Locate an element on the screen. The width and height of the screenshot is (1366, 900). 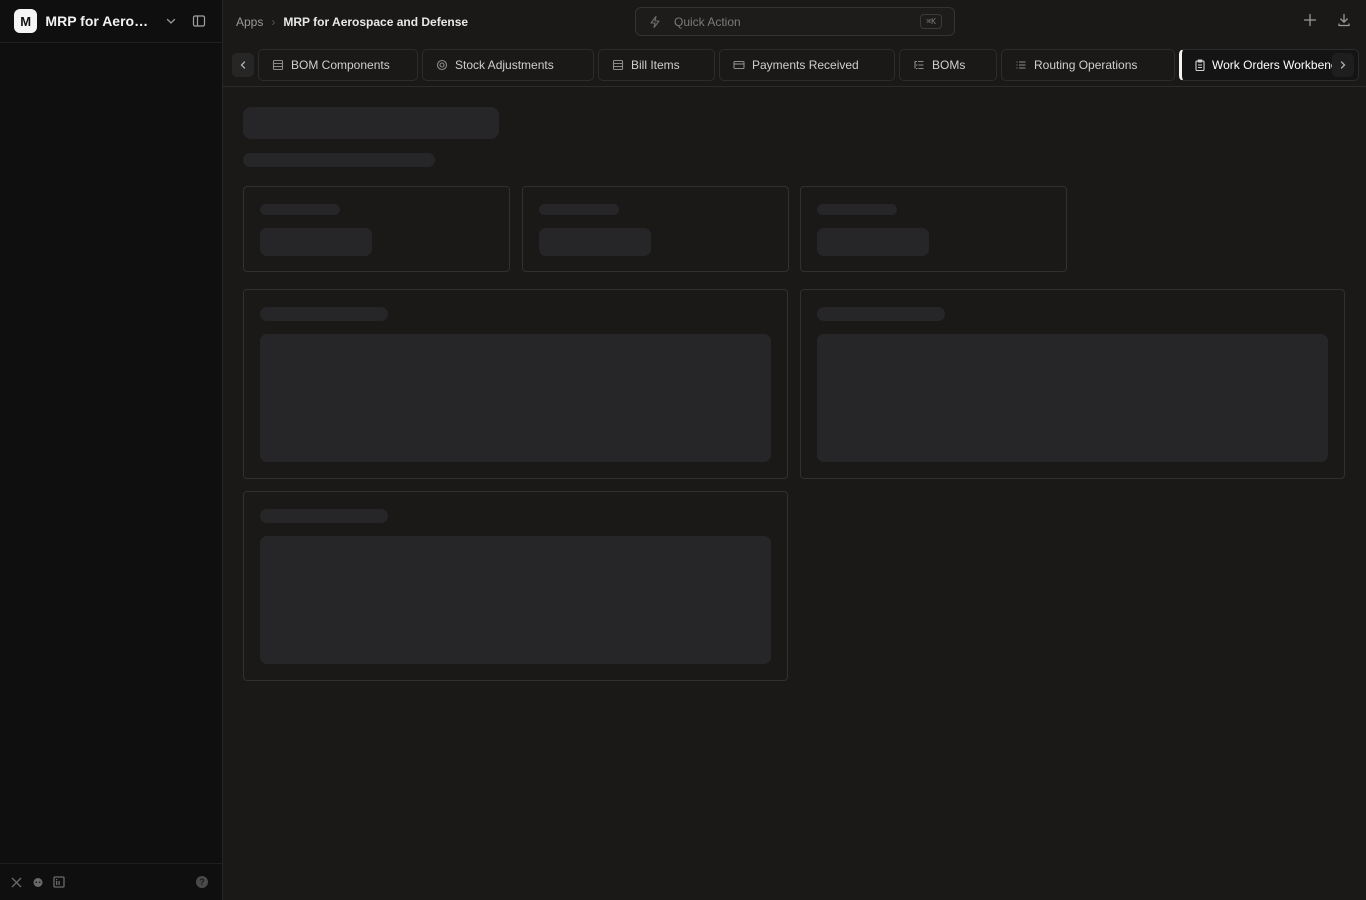
skeleton-subtitle is located at coordinates (339, 160).